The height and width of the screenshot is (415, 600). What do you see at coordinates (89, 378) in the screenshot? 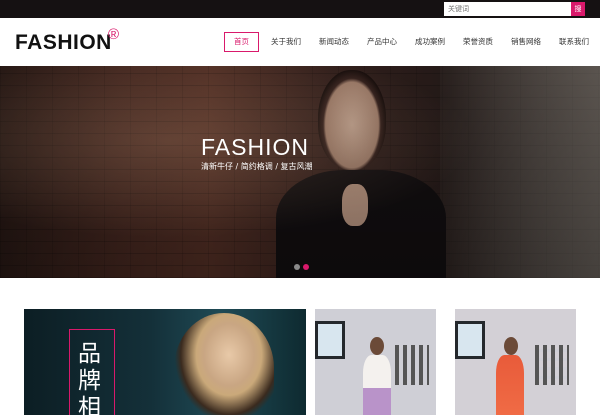
I see `card-title: 品牌相` at bounding box center [89, 378].